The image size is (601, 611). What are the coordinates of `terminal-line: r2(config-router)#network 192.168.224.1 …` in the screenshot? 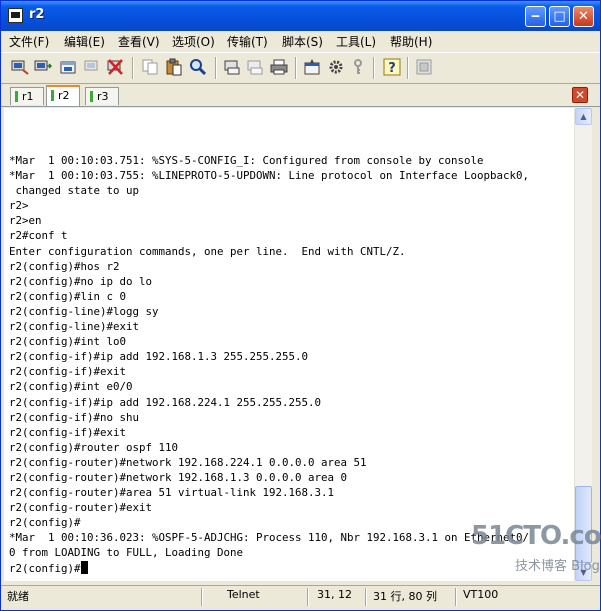 It's located at (188, 462).